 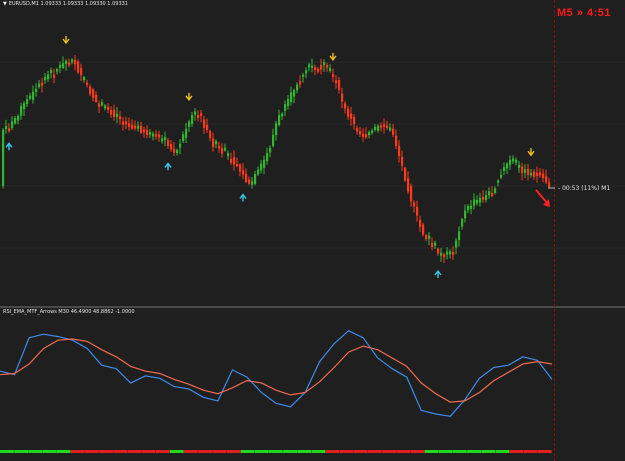 I want to click on bar-timer: M5 » 4:51, so click(x=584, y=13).